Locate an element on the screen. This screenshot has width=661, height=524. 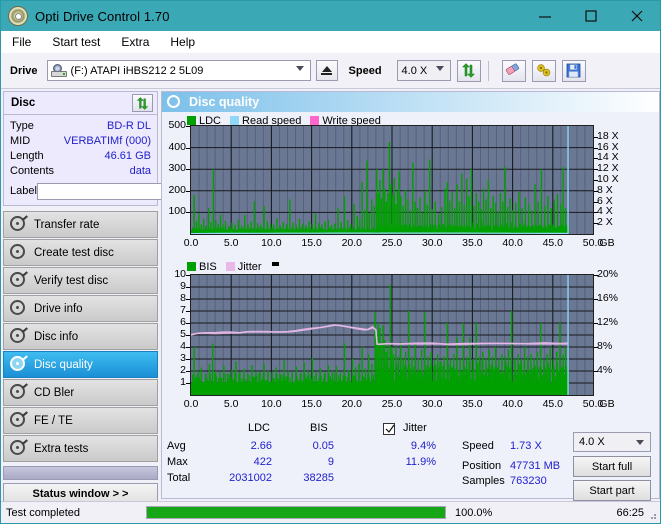
disc-row-value: VERBATIMf (000) is located at coordinates (107, 140).